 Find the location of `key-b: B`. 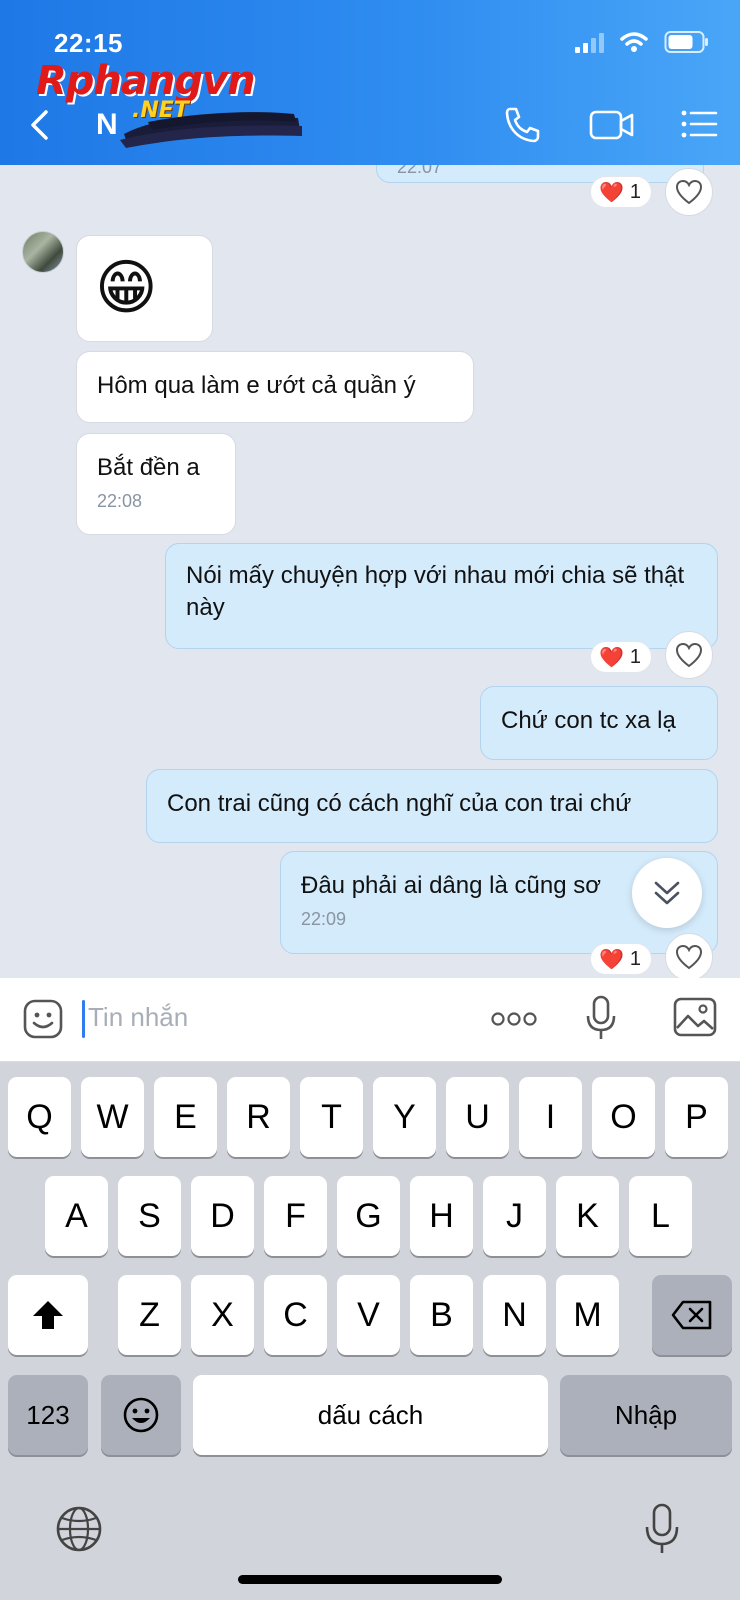

key-b: B is located at coordinates (441, 1315).